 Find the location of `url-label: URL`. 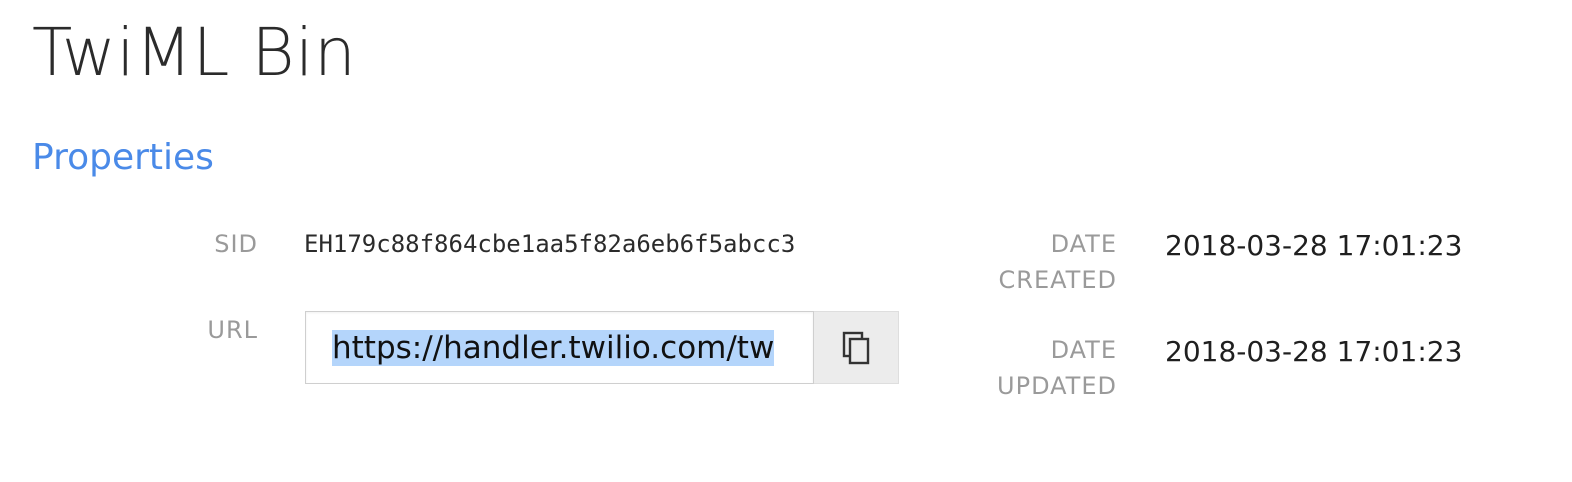

url-label: URL is located at coordinates (232, 330).